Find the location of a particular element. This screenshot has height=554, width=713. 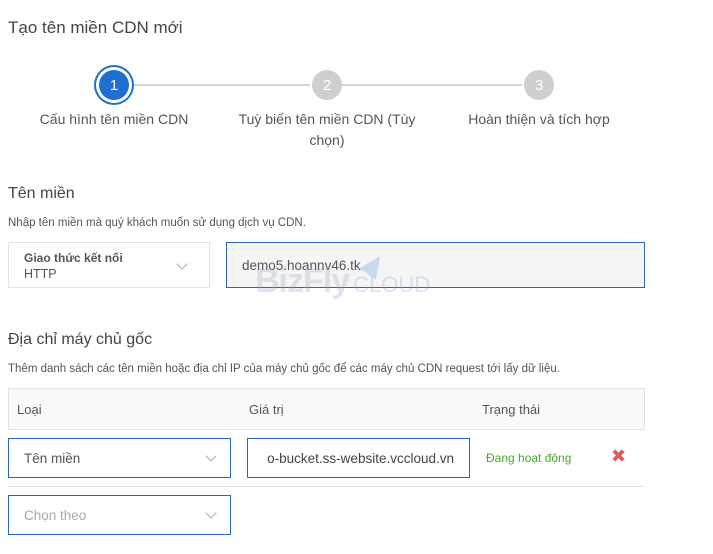

page-title: Tạo tên miền CDN mới is located at coordinates (95, 27).